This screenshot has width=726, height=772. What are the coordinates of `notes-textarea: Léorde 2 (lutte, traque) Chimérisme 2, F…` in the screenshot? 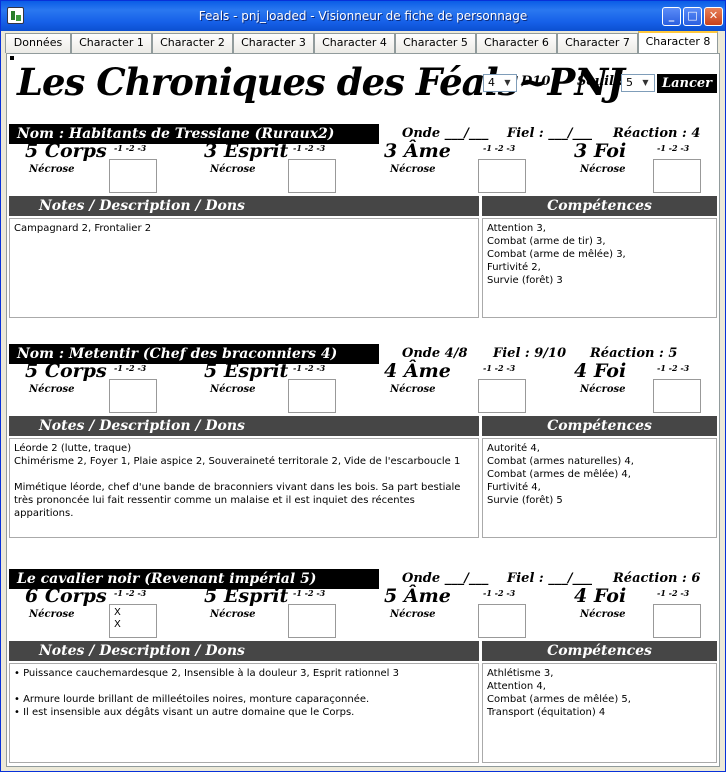 It's located at (244, 488).